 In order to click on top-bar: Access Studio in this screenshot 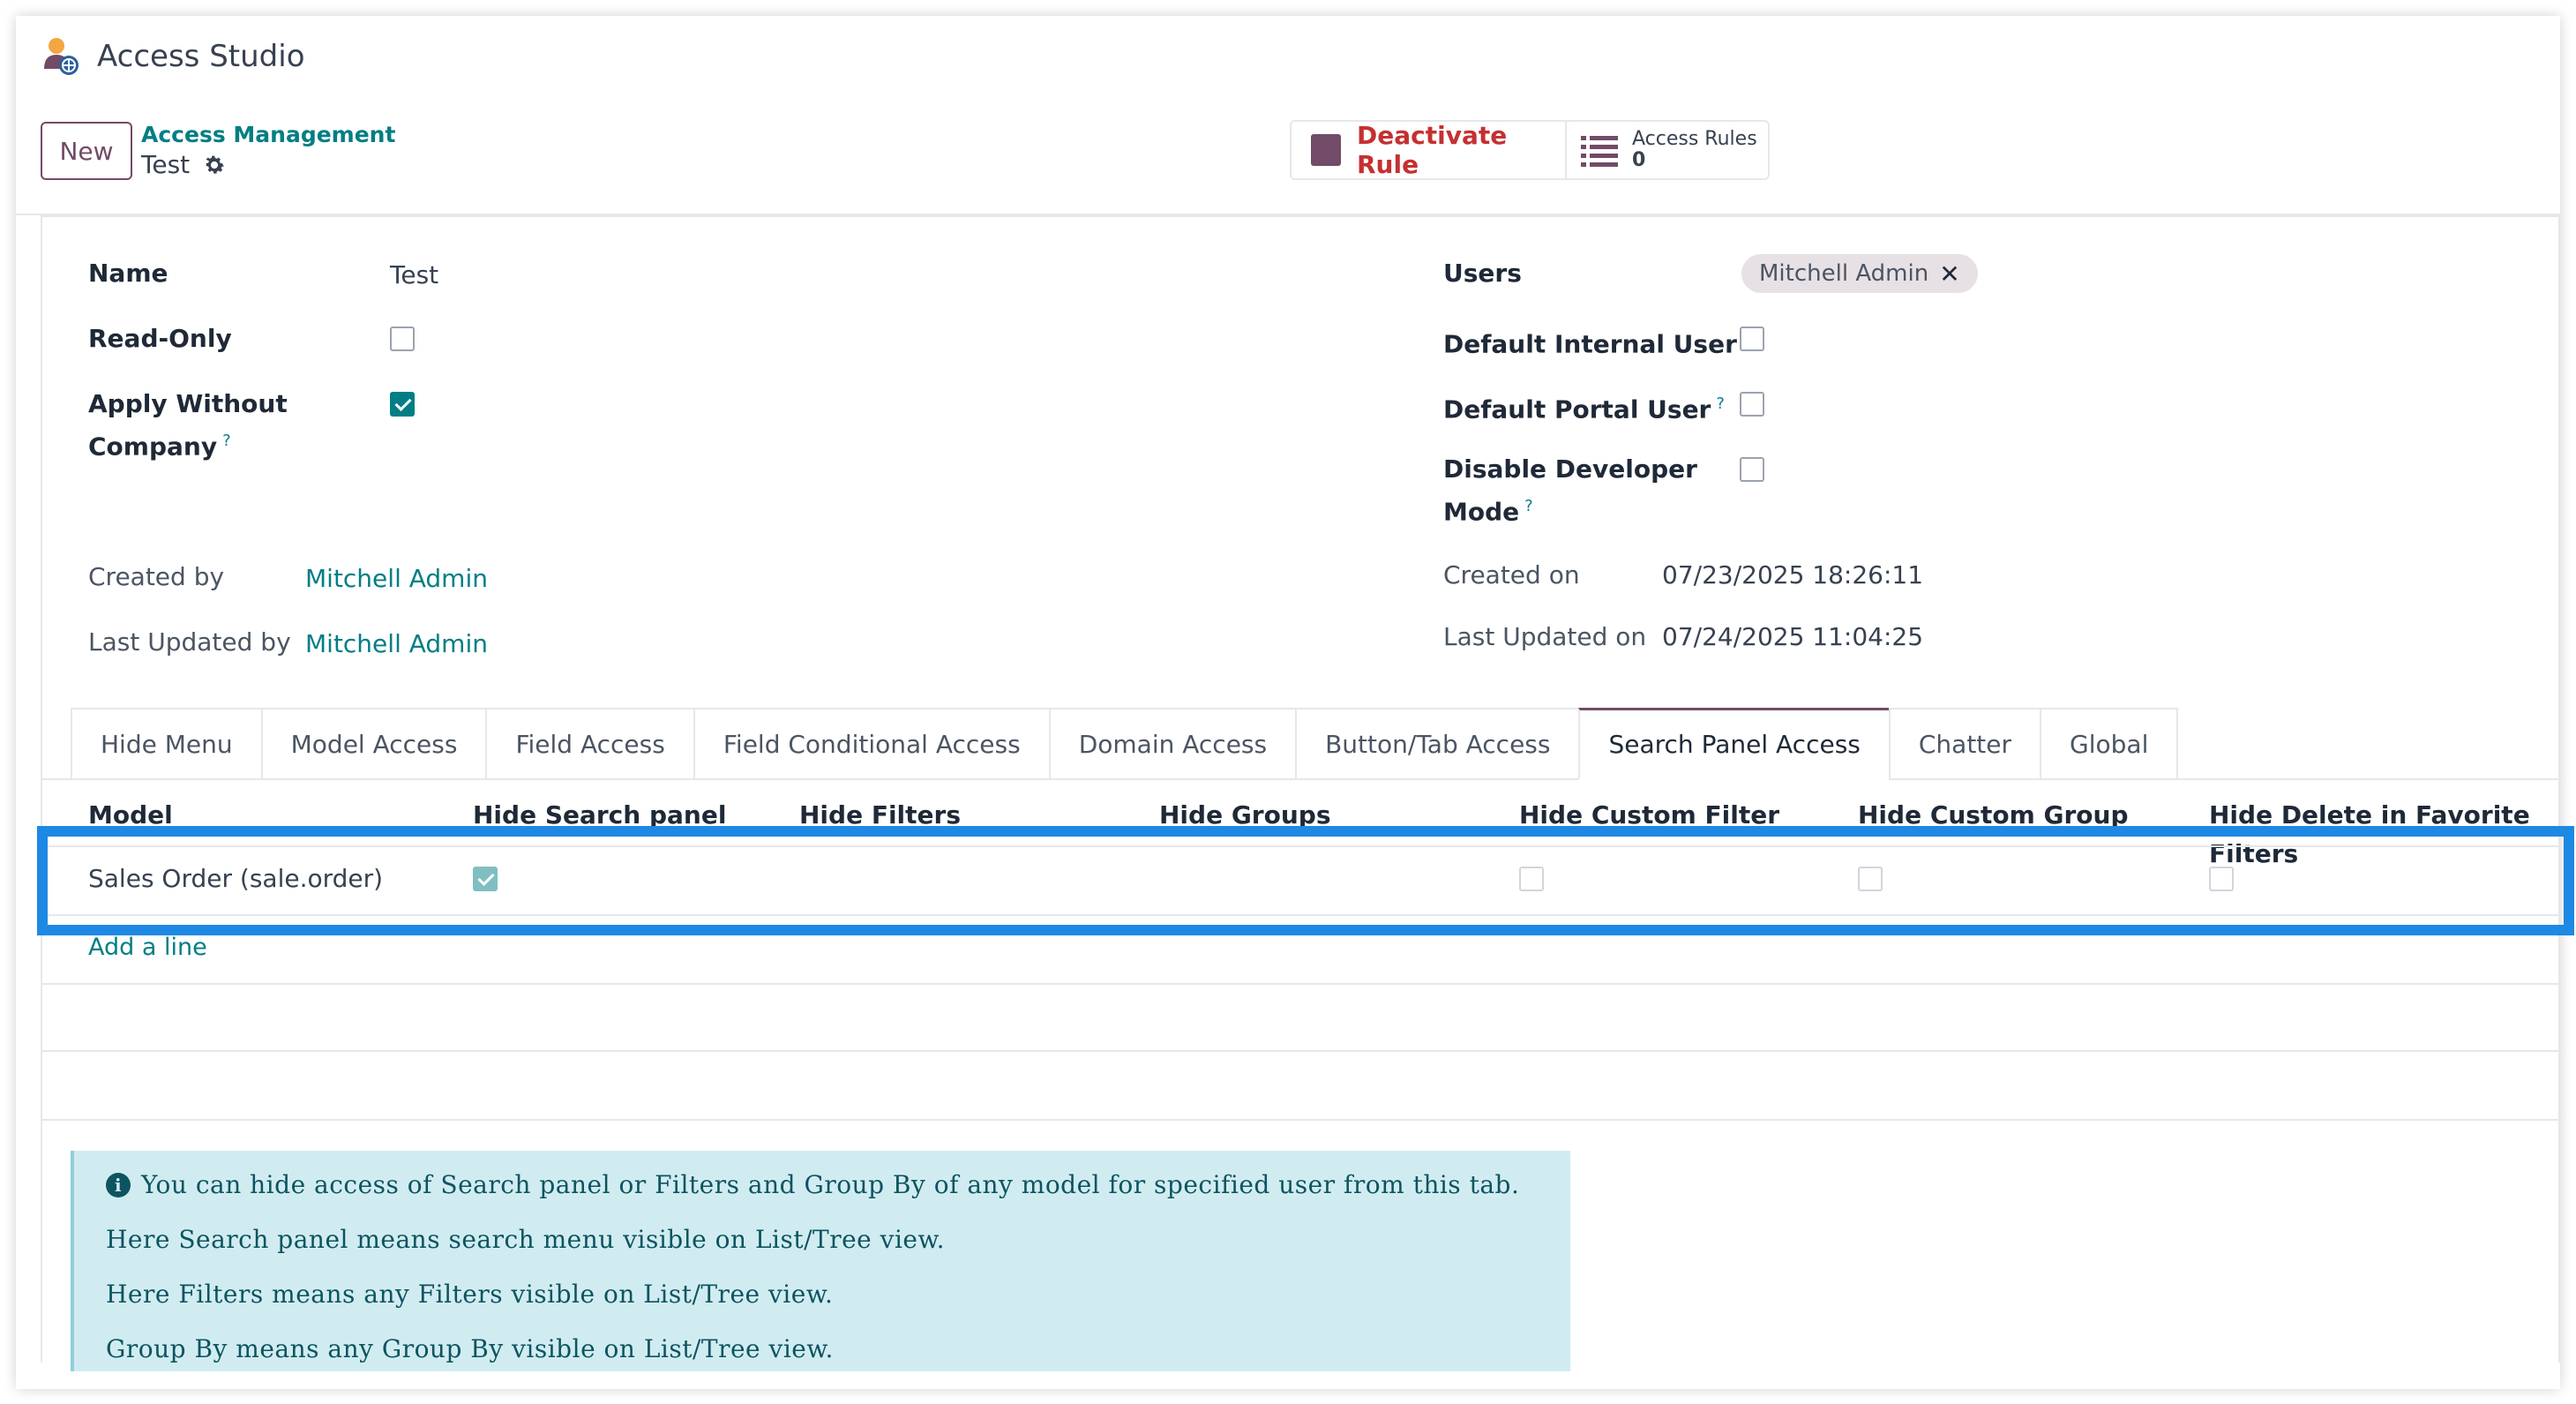, I will do `click(1288, 59)`.